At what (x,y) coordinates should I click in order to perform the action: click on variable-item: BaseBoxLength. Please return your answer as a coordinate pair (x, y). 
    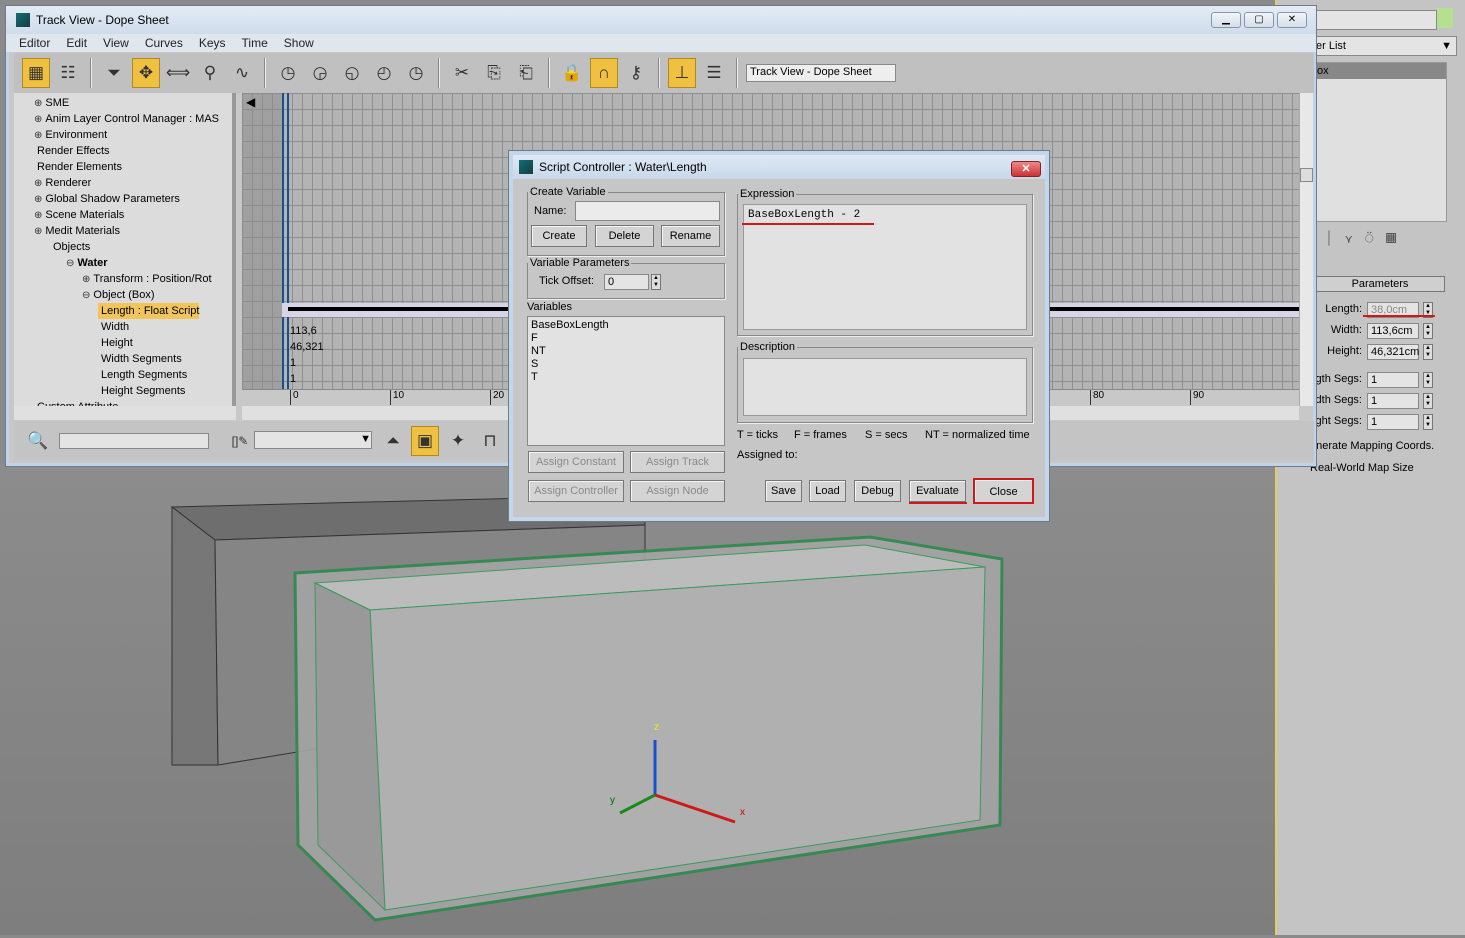
    Looking at the image, I should click on (626, 325).